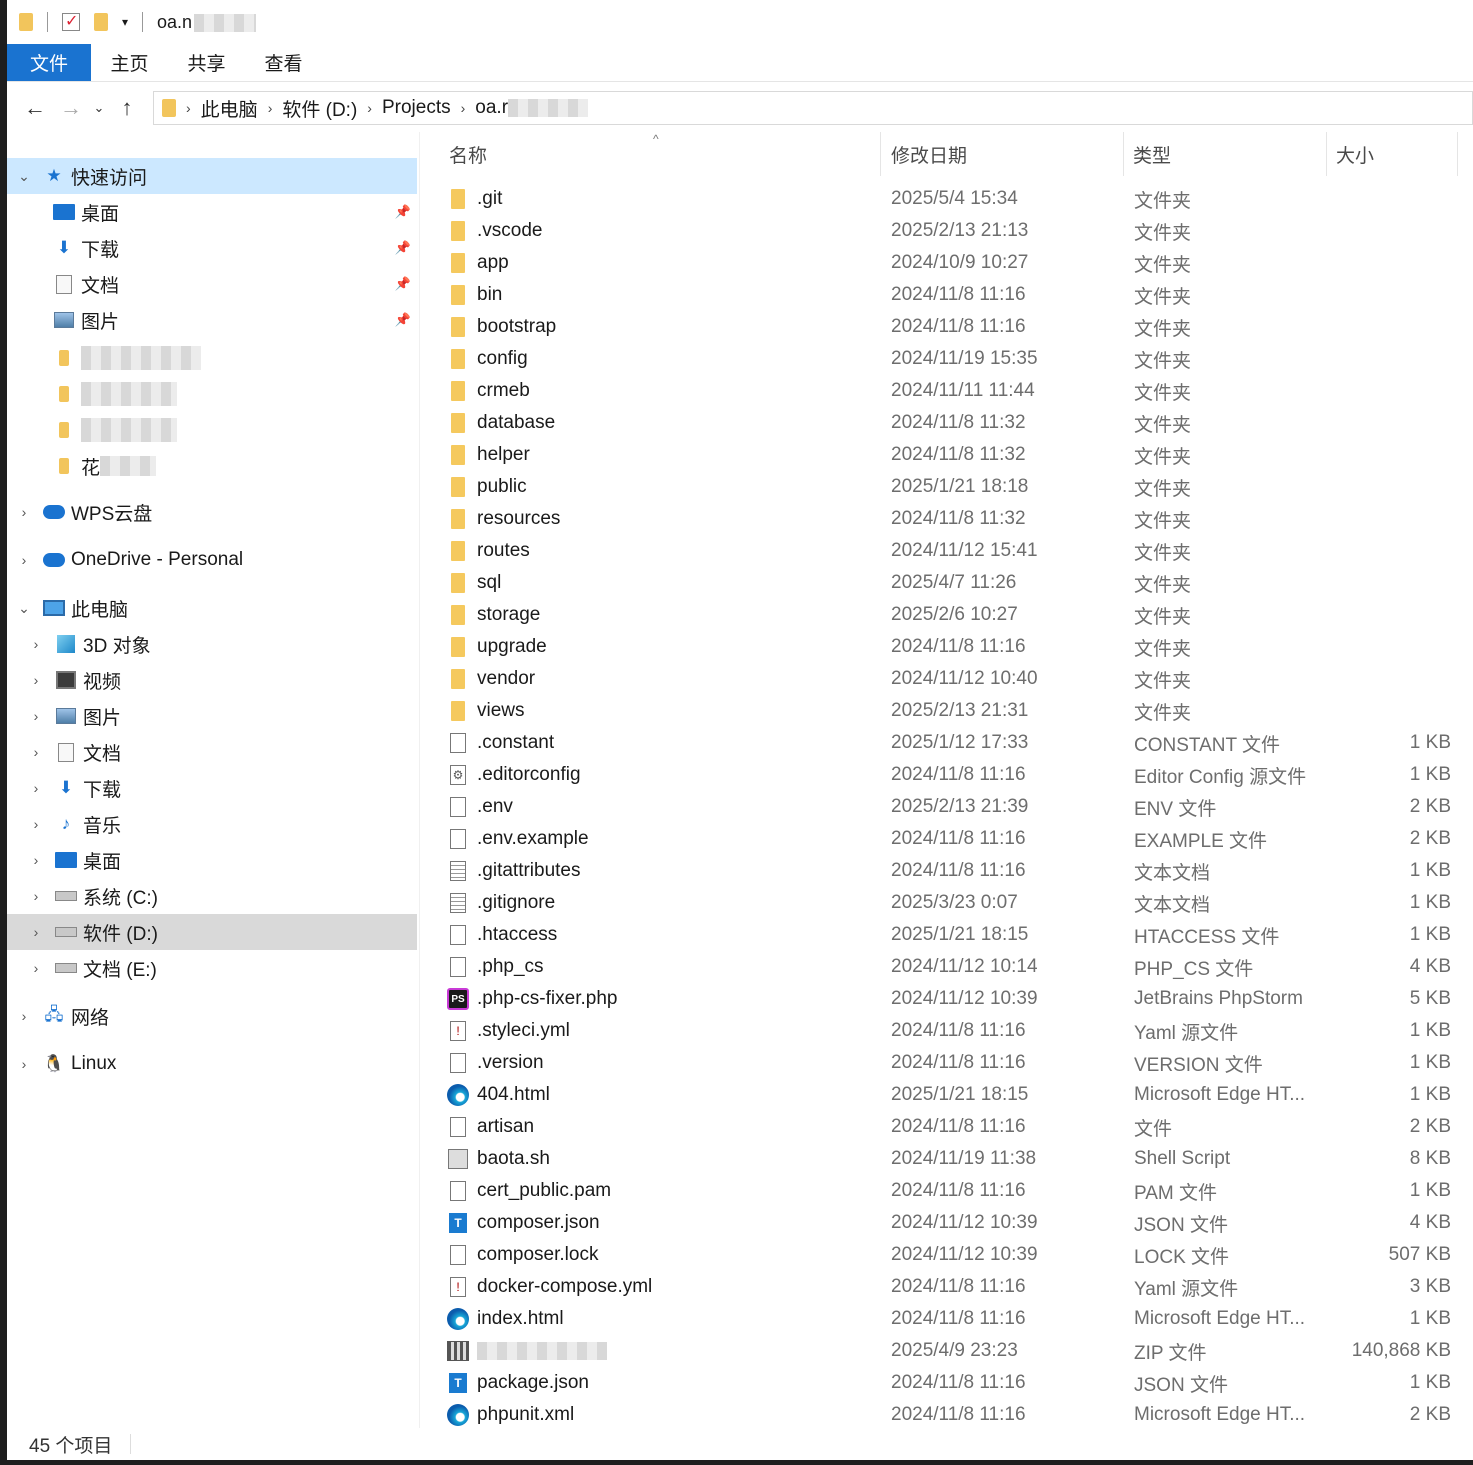 Image resolution: width=1473 pixels, height=1465 pixels. Describe the element at coordinates (71, 21) in the screenshot. I see `properties-icon` at that location.